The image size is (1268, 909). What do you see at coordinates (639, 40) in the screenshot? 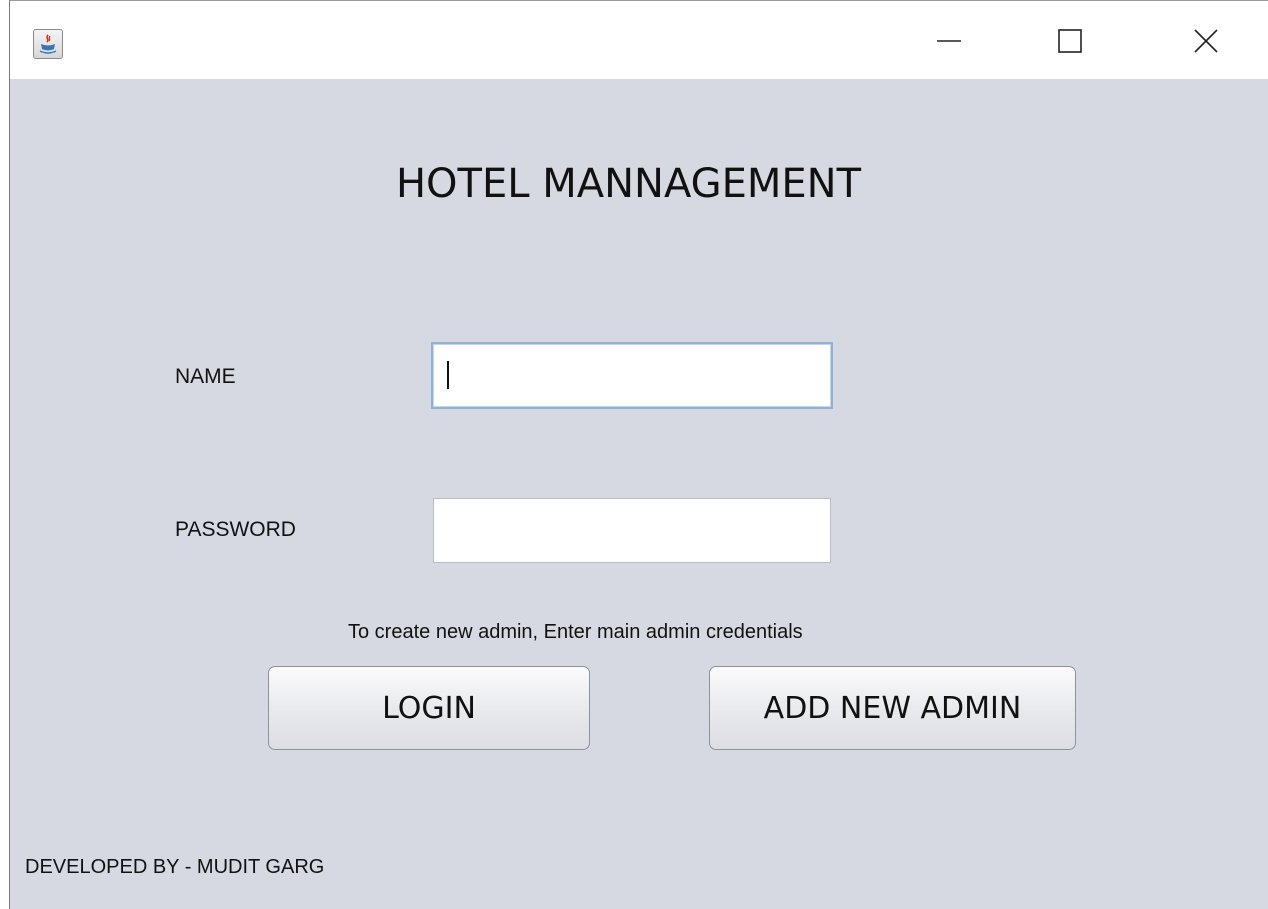
I see `title-bar` at bounding box center [639, 40].